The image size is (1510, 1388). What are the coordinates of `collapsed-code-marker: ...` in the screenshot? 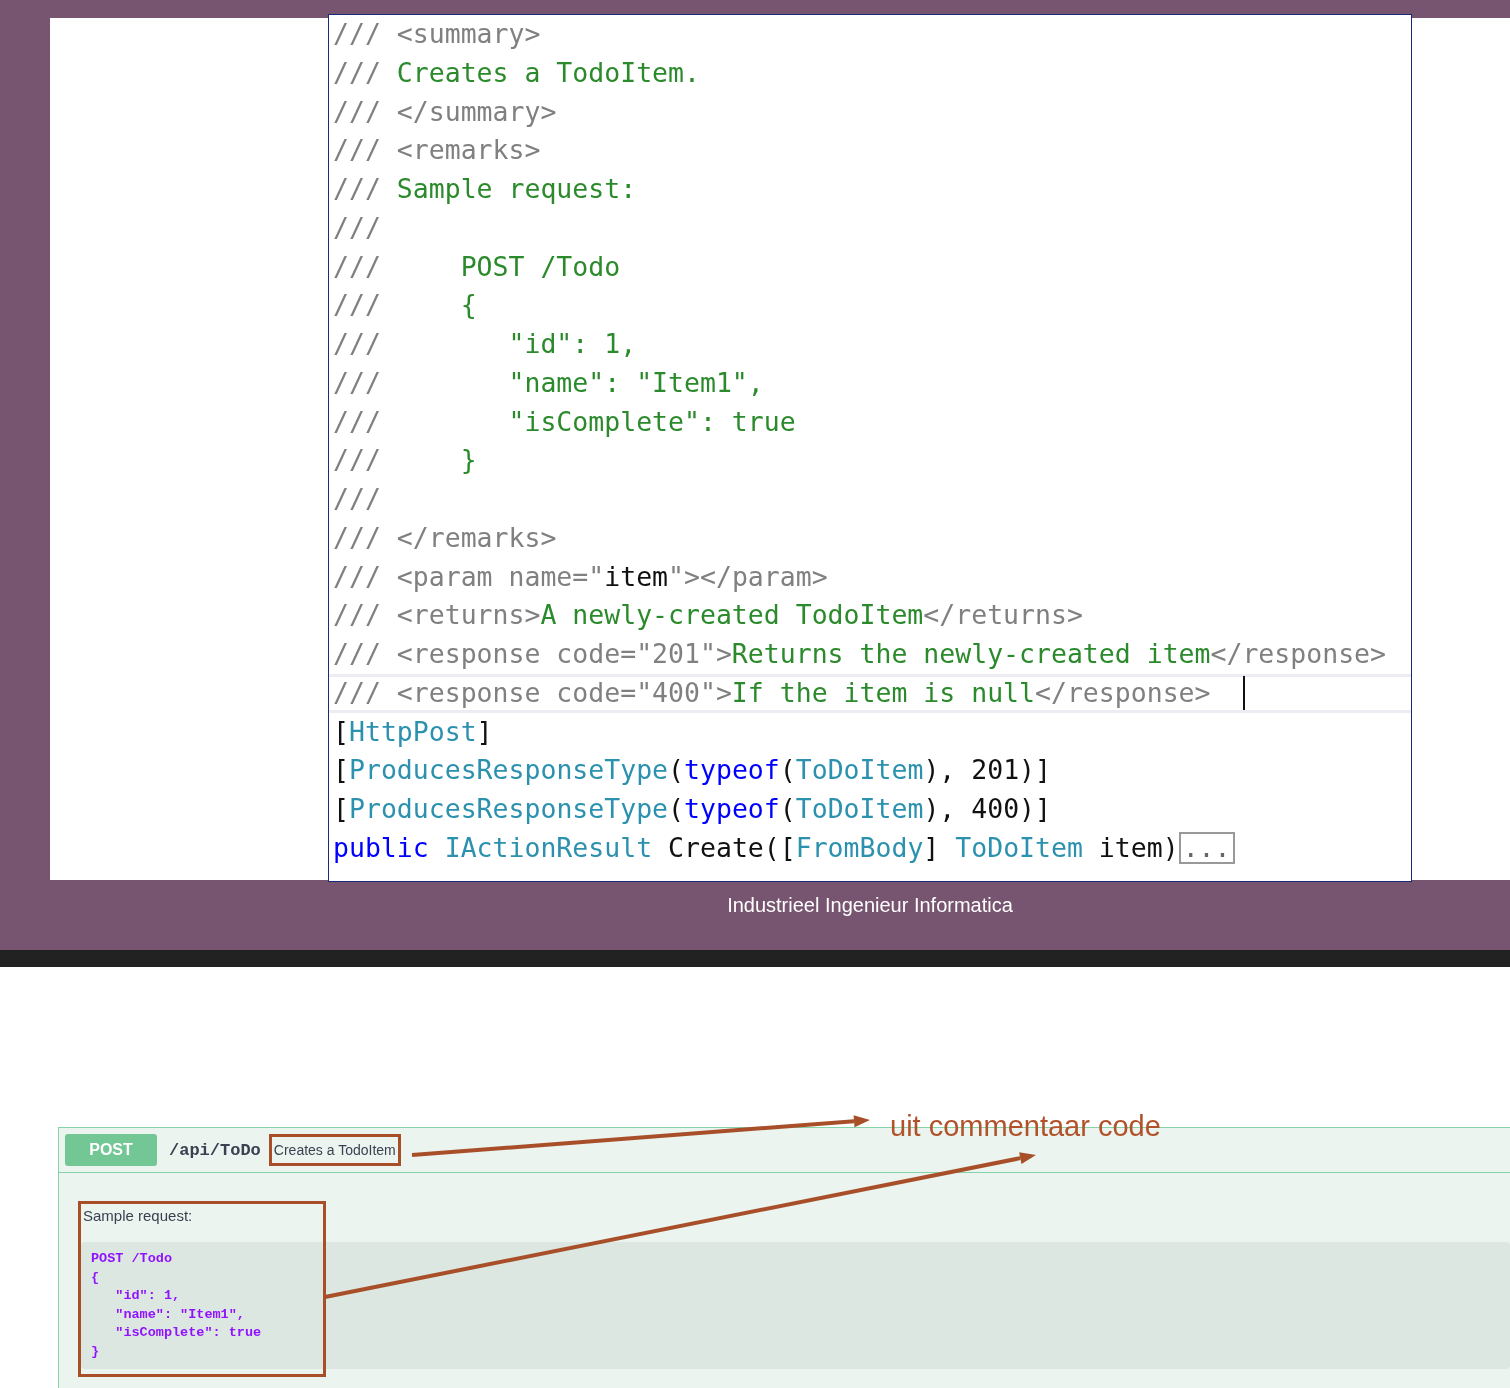 It's located at (1206, 848).